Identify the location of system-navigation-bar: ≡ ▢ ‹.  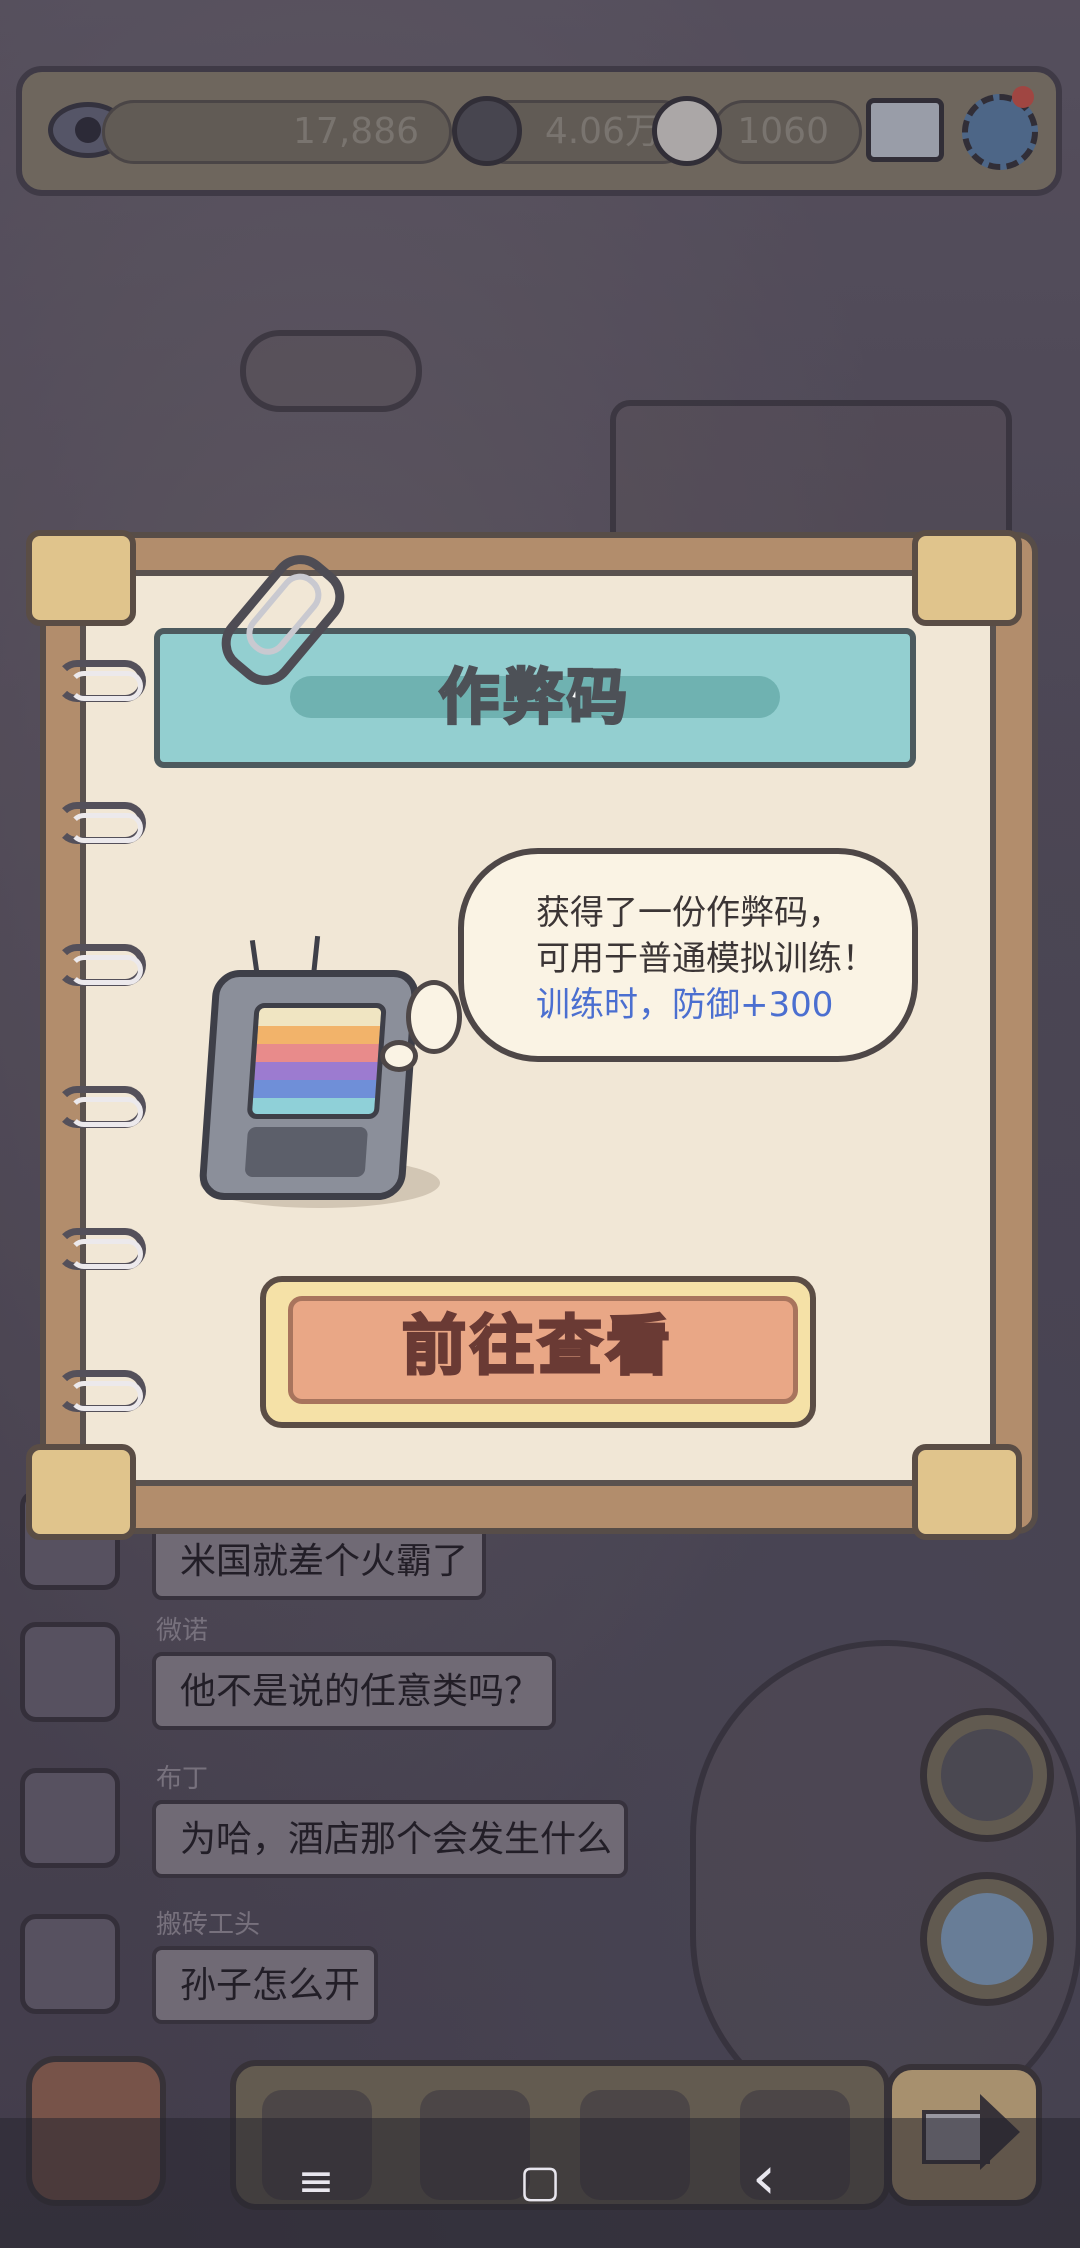
(540, 2183).